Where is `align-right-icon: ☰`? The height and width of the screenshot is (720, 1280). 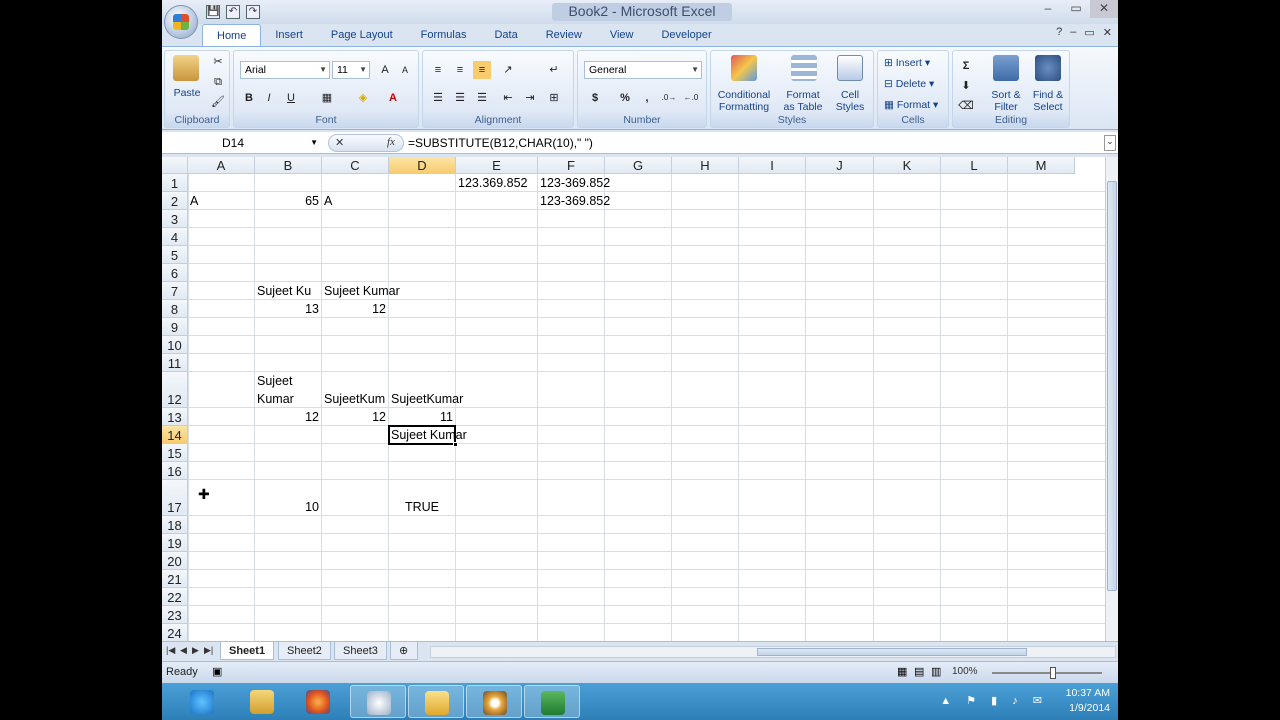
align-right-icon: ☰ is located at coordinates (482, 98).